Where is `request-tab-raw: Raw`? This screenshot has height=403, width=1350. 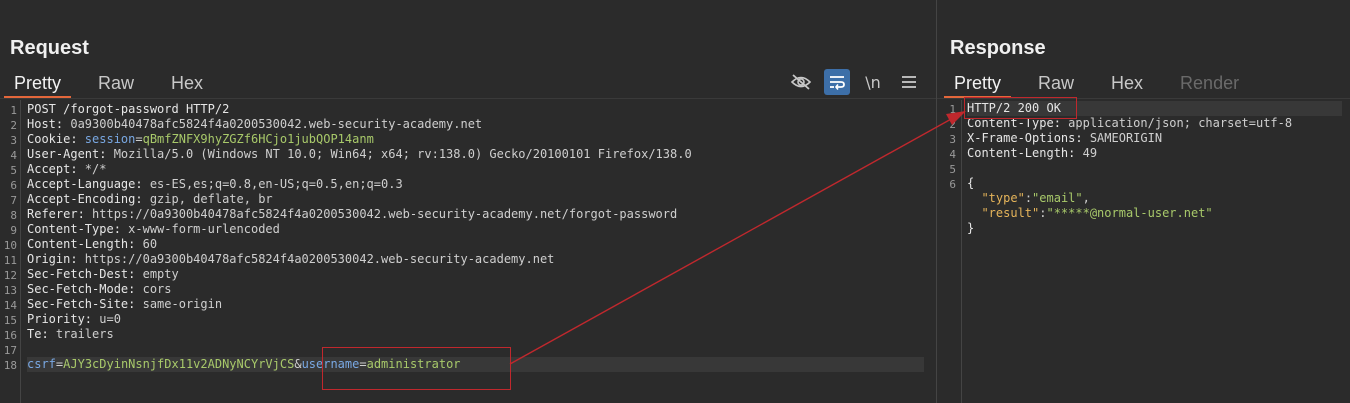
request-tab-raw: Raw is located at coordinates (116, 84).